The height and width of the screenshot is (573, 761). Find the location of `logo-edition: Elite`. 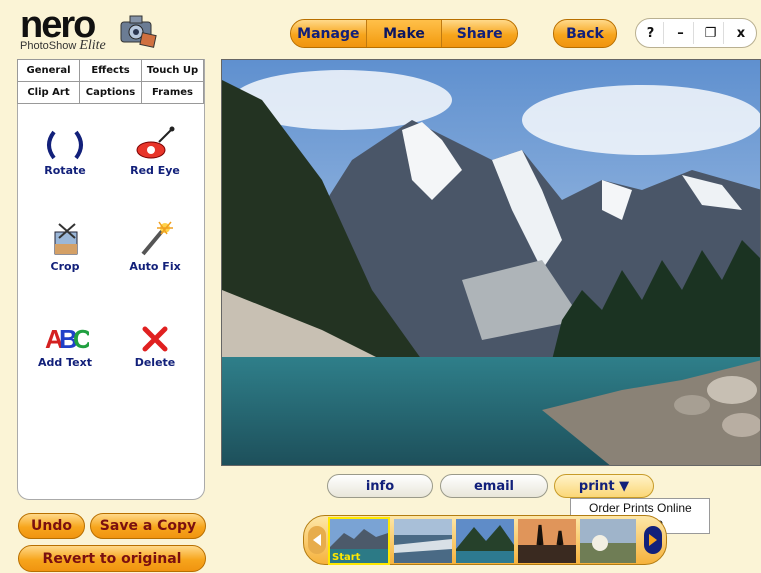

logo-edition: Elite is located at coordinates (92, 45).